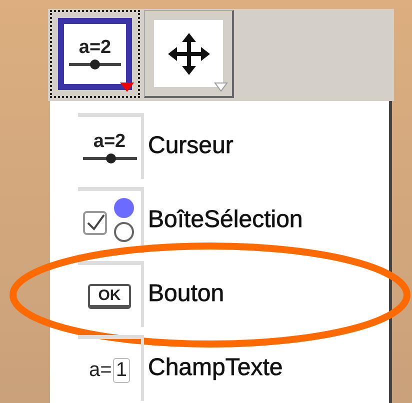 The width and height of the screenshot is (412, 403). Describe the element at coordinates (191, 146) in the screenshot. I see `menu-item: Curseur` at that location.